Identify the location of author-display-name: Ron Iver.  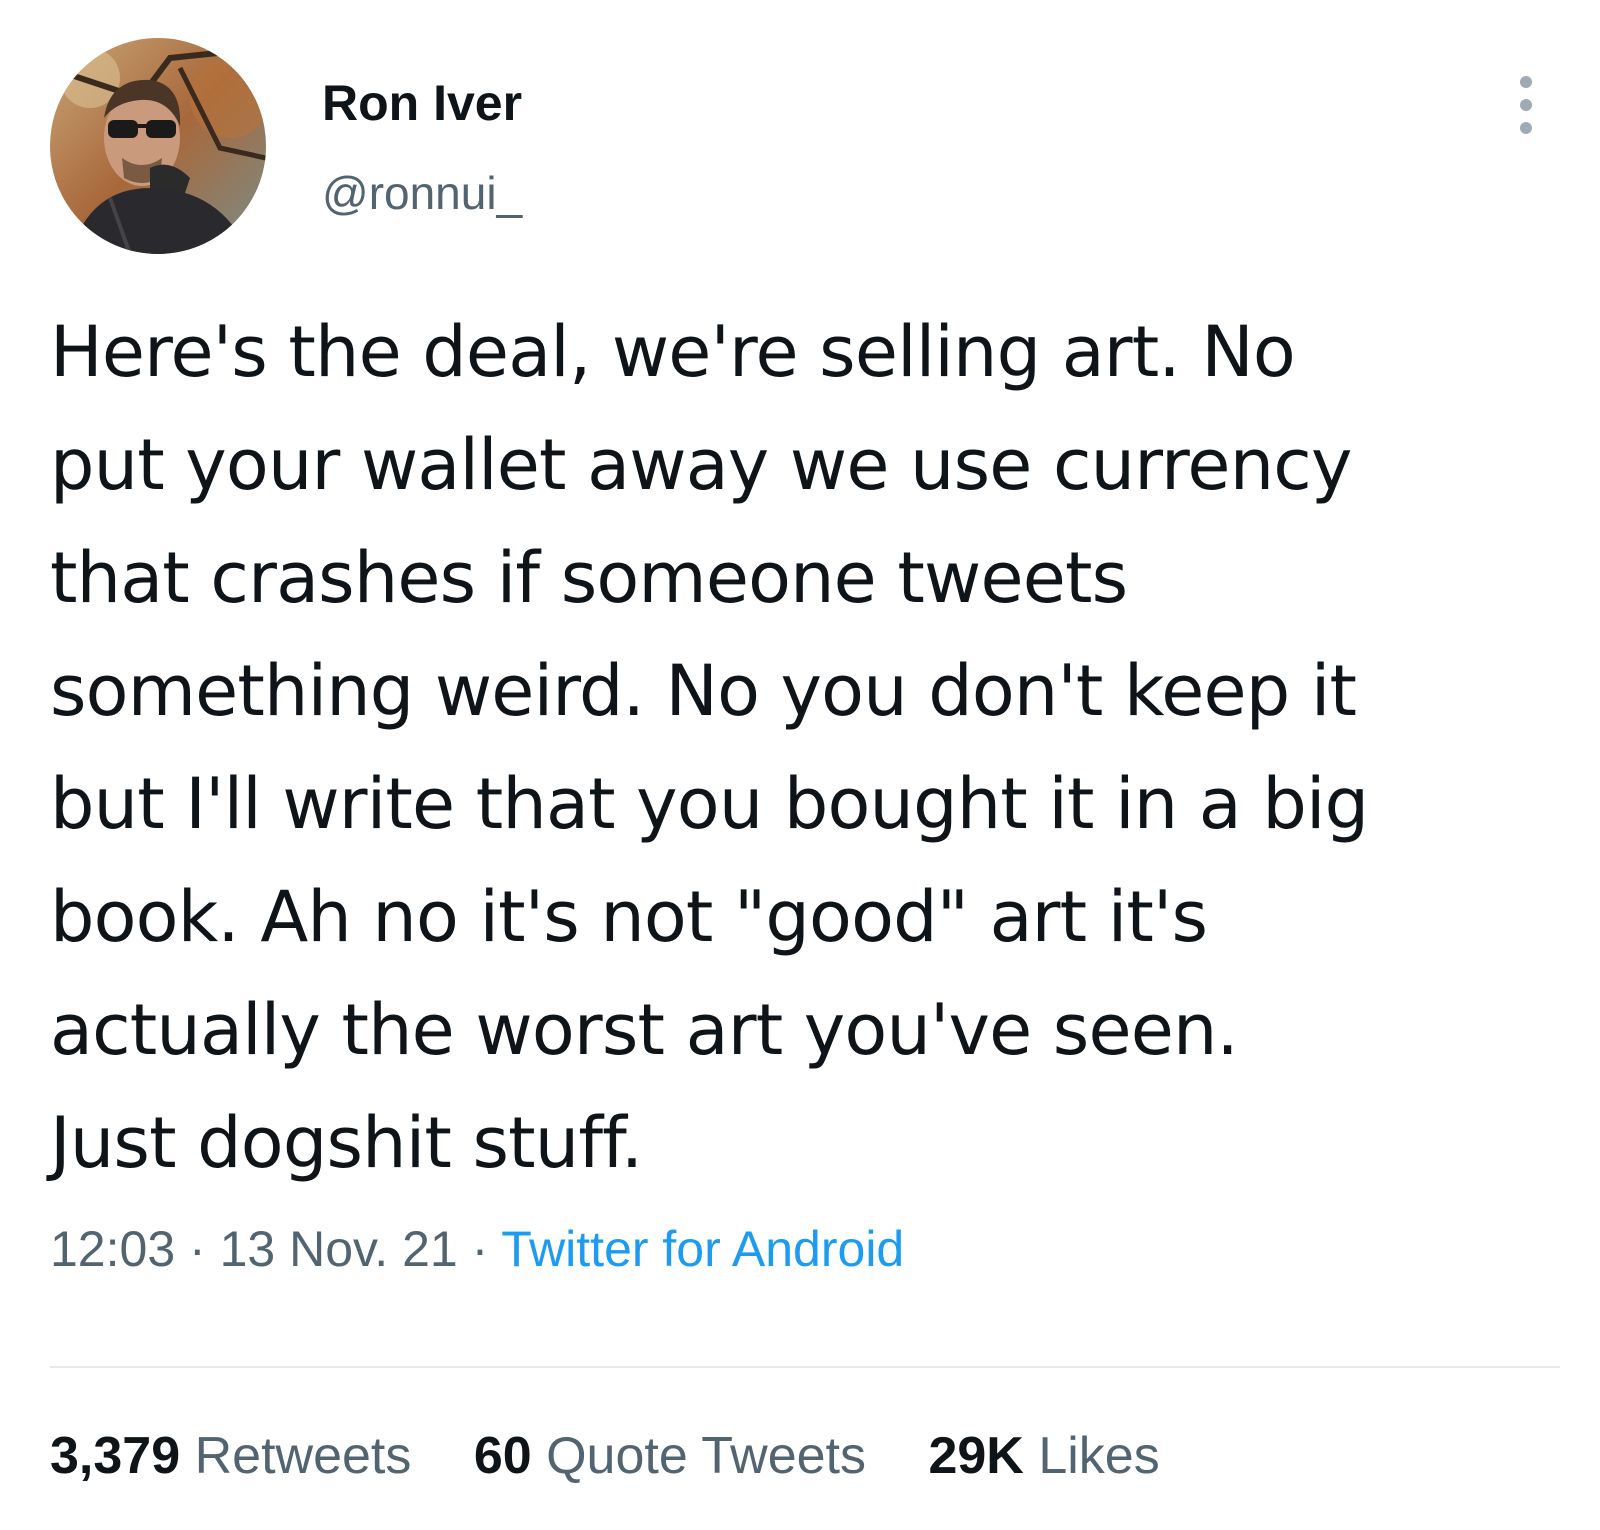
(422, 103).